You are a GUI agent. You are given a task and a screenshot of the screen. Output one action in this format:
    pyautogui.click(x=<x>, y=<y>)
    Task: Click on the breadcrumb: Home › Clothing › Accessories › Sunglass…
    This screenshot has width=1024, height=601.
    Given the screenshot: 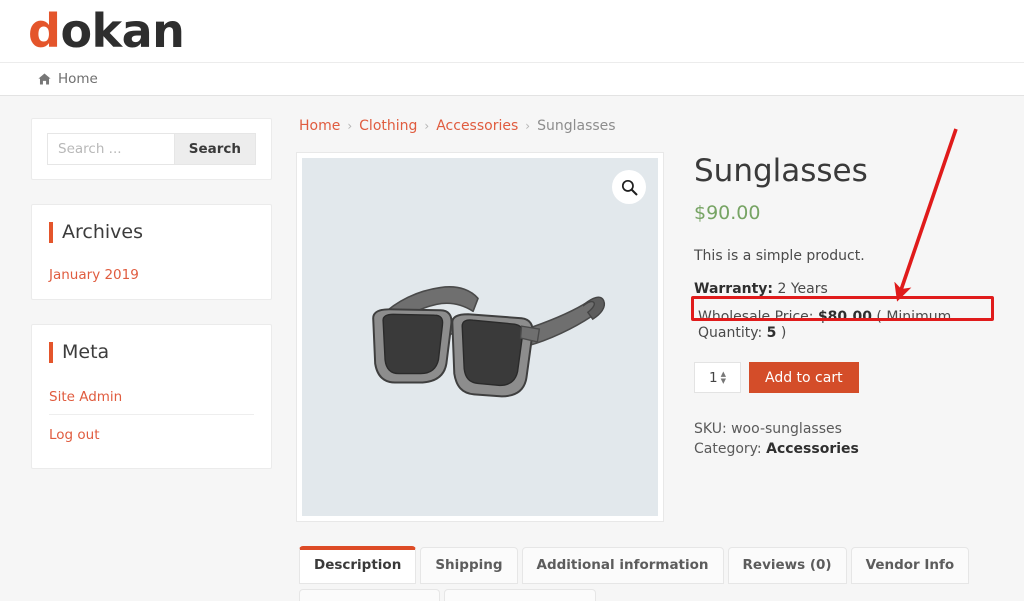 What is the action you would take?
    pyautogui.click(x=651, y=126)
    